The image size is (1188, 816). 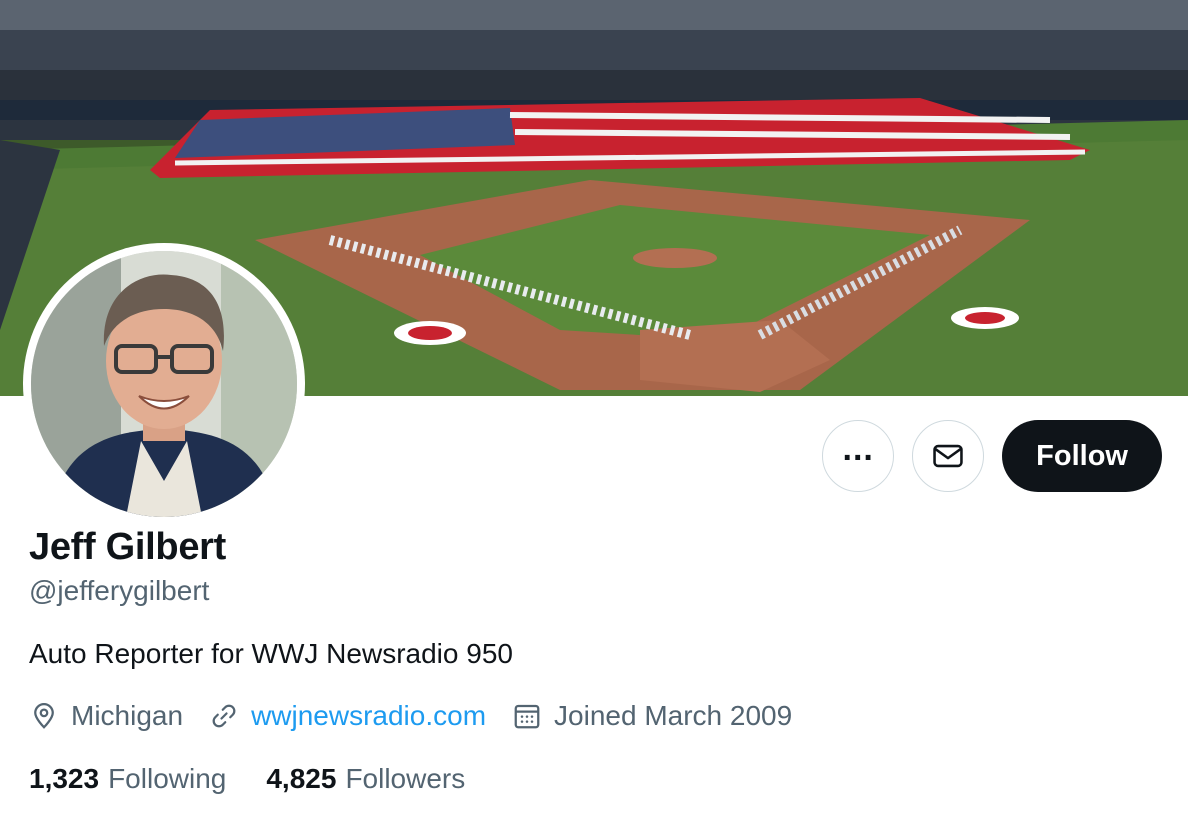 What do you see at coordinates (301, 778) in the screenshot?
I see `followers-count: 4,825` at bounding box center [301, 778].